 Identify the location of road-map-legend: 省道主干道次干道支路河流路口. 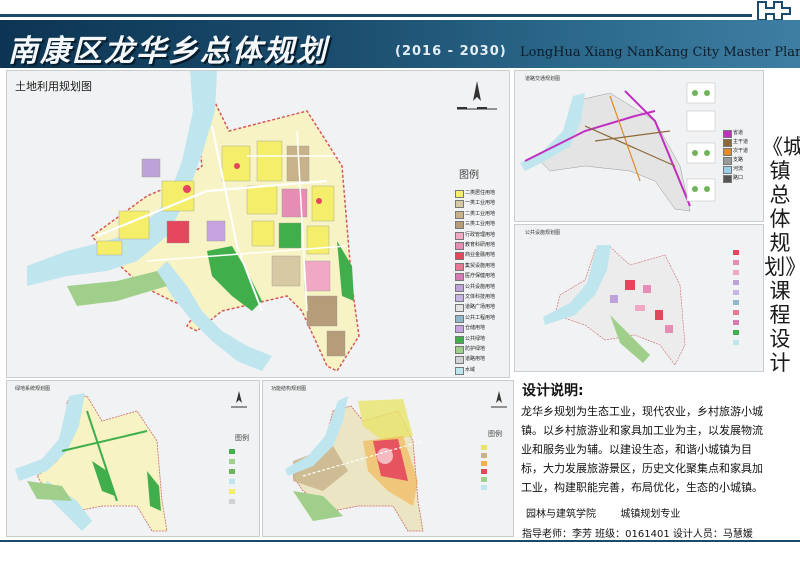
(742, 159).